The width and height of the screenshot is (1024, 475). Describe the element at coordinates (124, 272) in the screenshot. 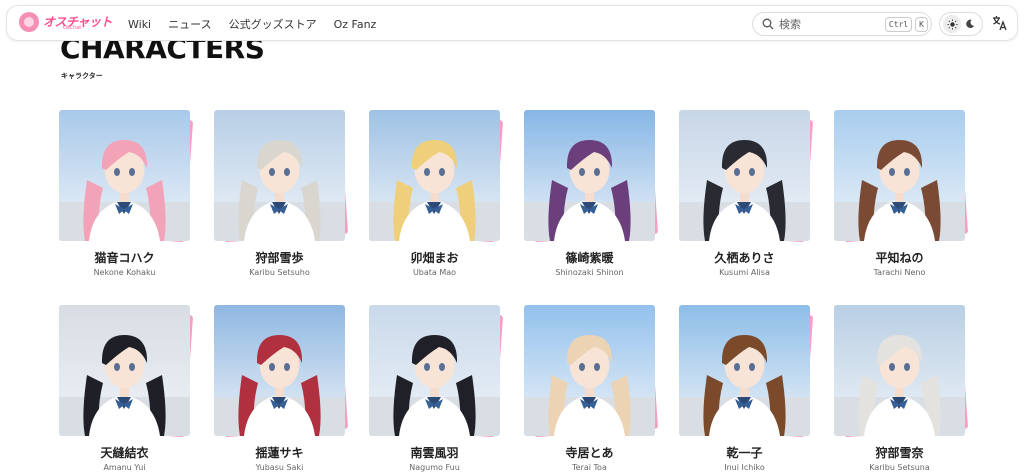

I see `character-romanized-name: Nekone Kohaku` at that location.